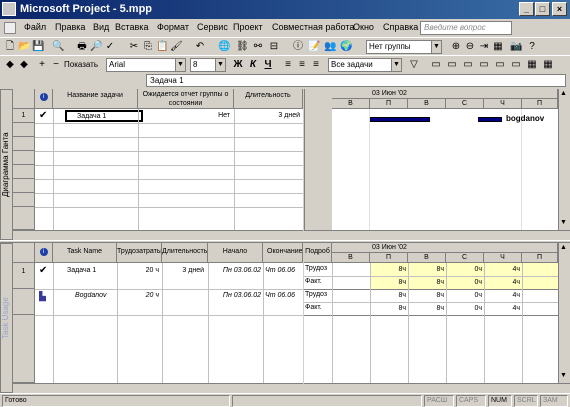 This screenshot has width=570, height=407. Describe the element at coordinates (10, 28) in the screenshot. I see `document-icon` at that location.